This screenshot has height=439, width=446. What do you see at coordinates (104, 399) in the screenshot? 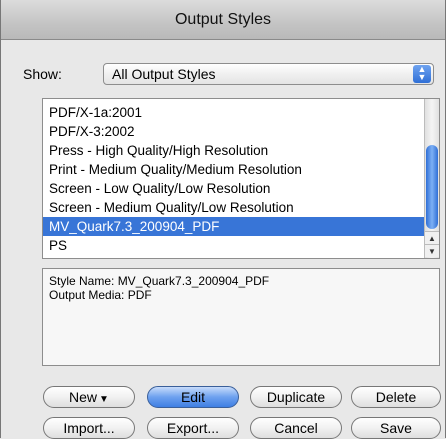
I see `dropdown-caret-icon: ▼` at bounding box center [104, 399].